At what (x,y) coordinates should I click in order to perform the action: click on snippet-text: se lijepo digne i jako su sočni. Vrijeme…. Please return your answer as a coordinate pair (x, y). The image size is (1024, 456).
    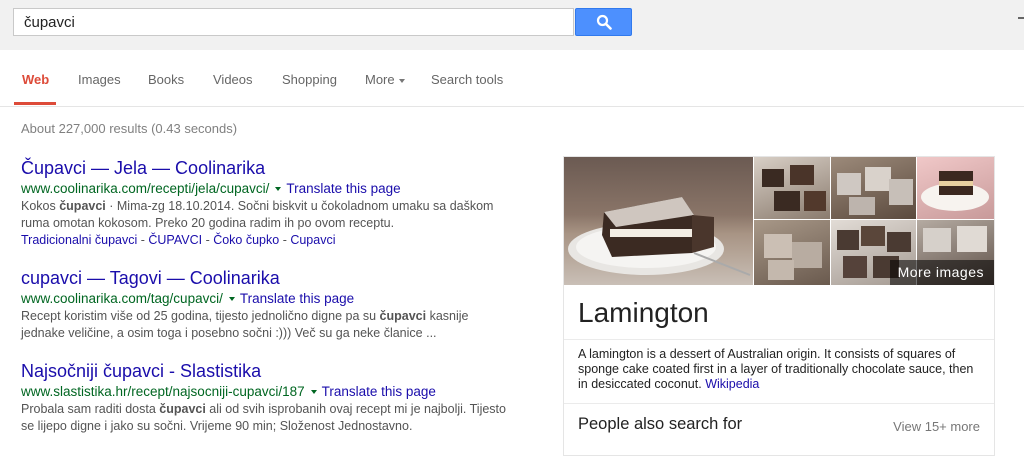
    Looking at the image, I should click on (217, 426).